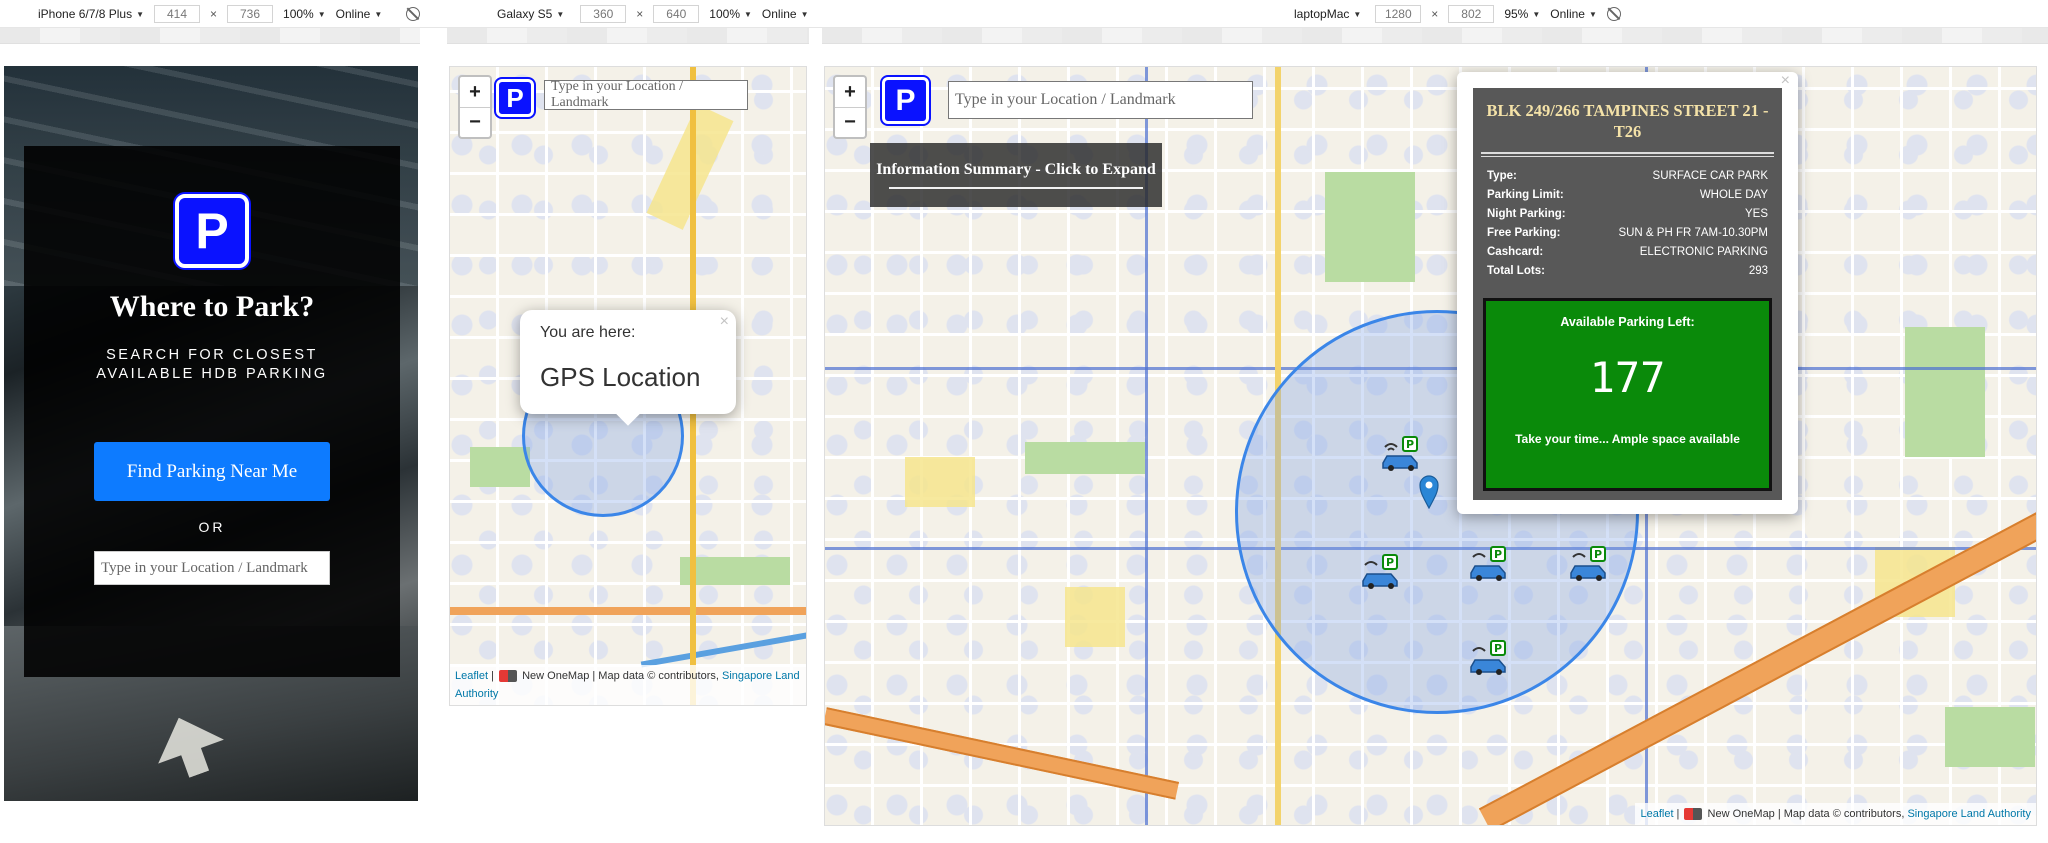  Describe the element at coordinates (1471, 14) in the screenshot. I see `height-field-3: 802` at that location.